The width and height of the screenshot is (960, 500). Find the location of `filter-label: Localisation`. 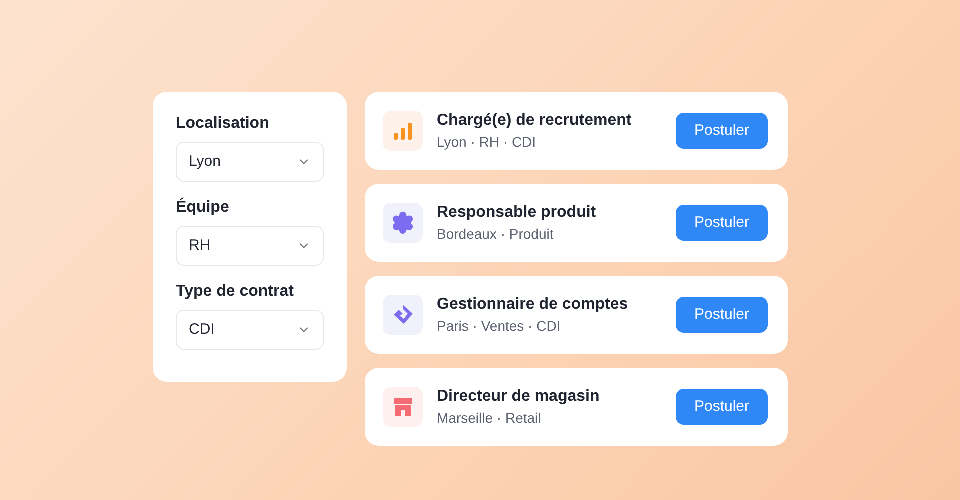

filter-label: Localisation is located at coordinates (223, 124).